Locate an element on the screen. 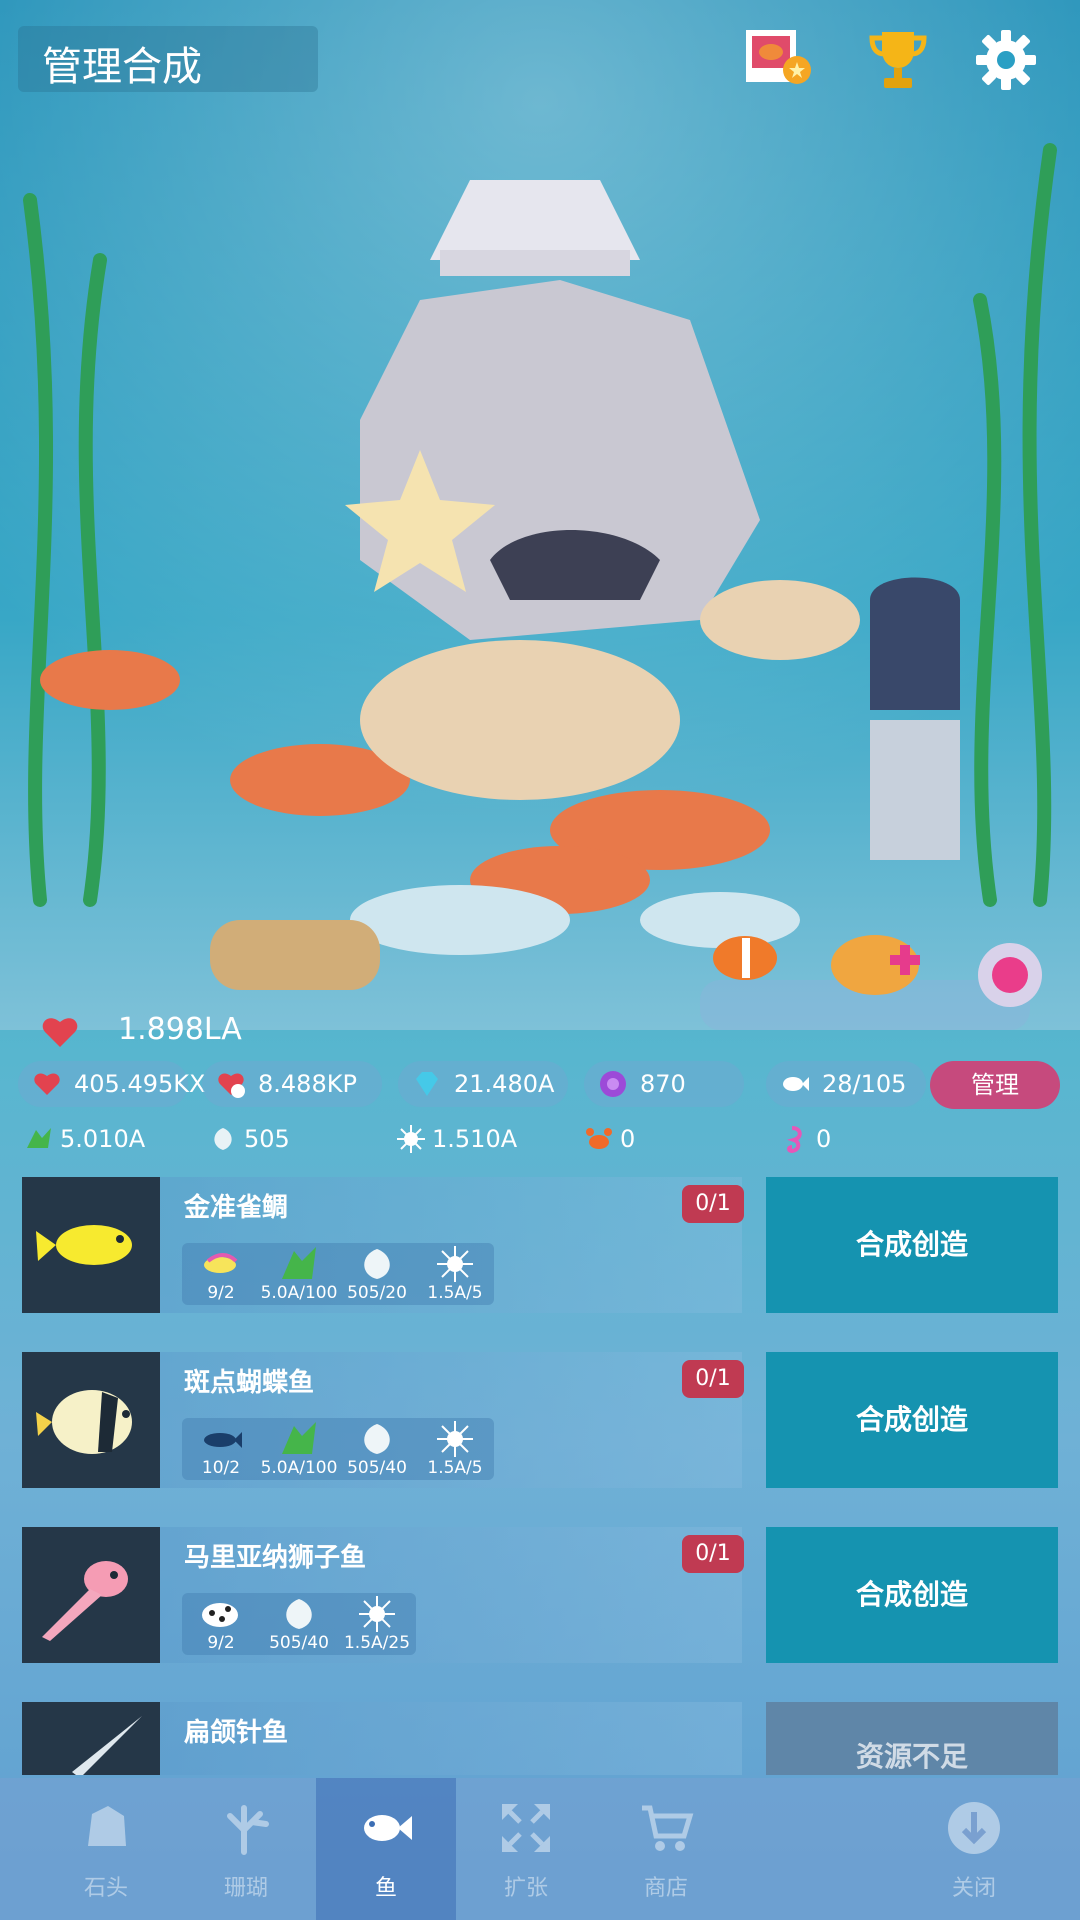 This screenshot has height=1920, width=1080. vitality-per-tap-chip: 405.495KX is located at coordinates (111, 1084).